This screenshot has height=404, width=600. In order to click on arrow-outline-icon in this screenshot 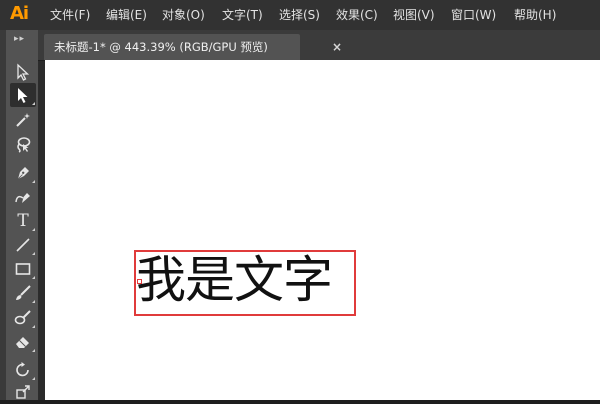, I will do `click(23, 72)`.